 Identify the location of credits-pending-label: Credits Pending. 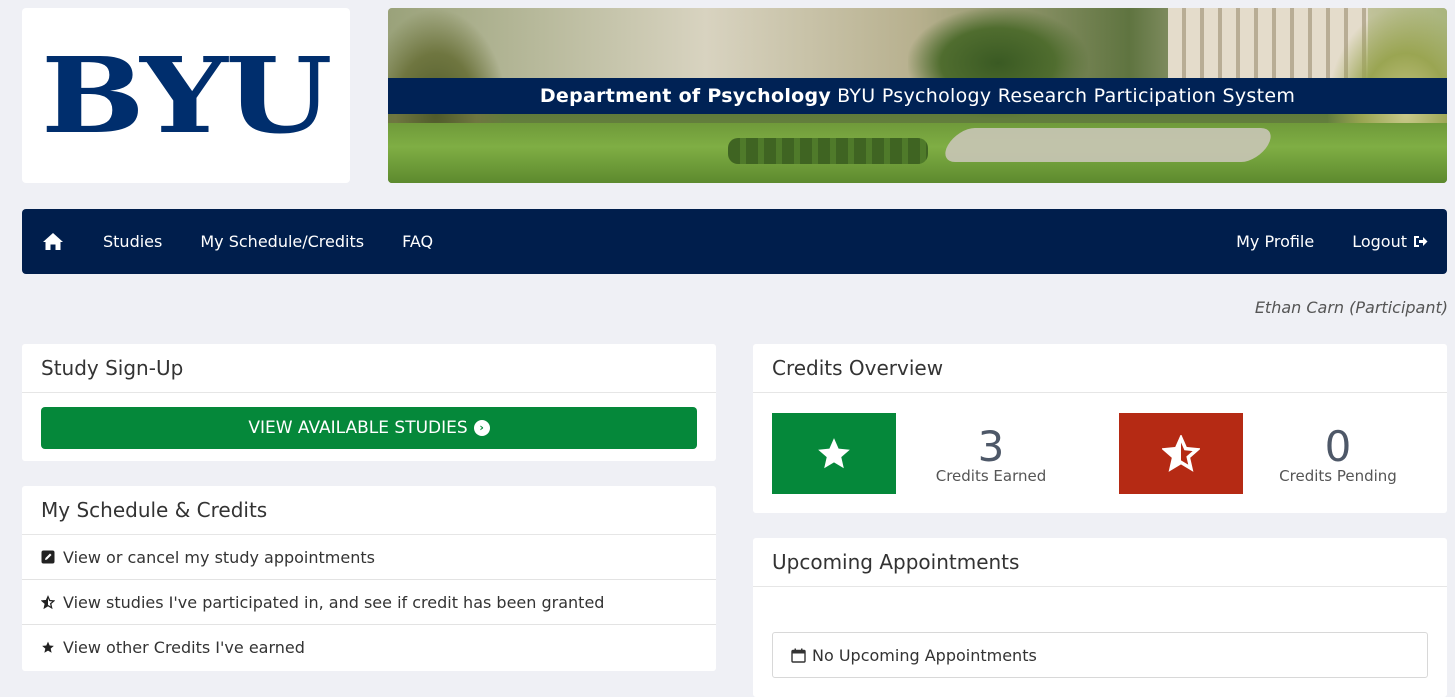
(1338, 476).